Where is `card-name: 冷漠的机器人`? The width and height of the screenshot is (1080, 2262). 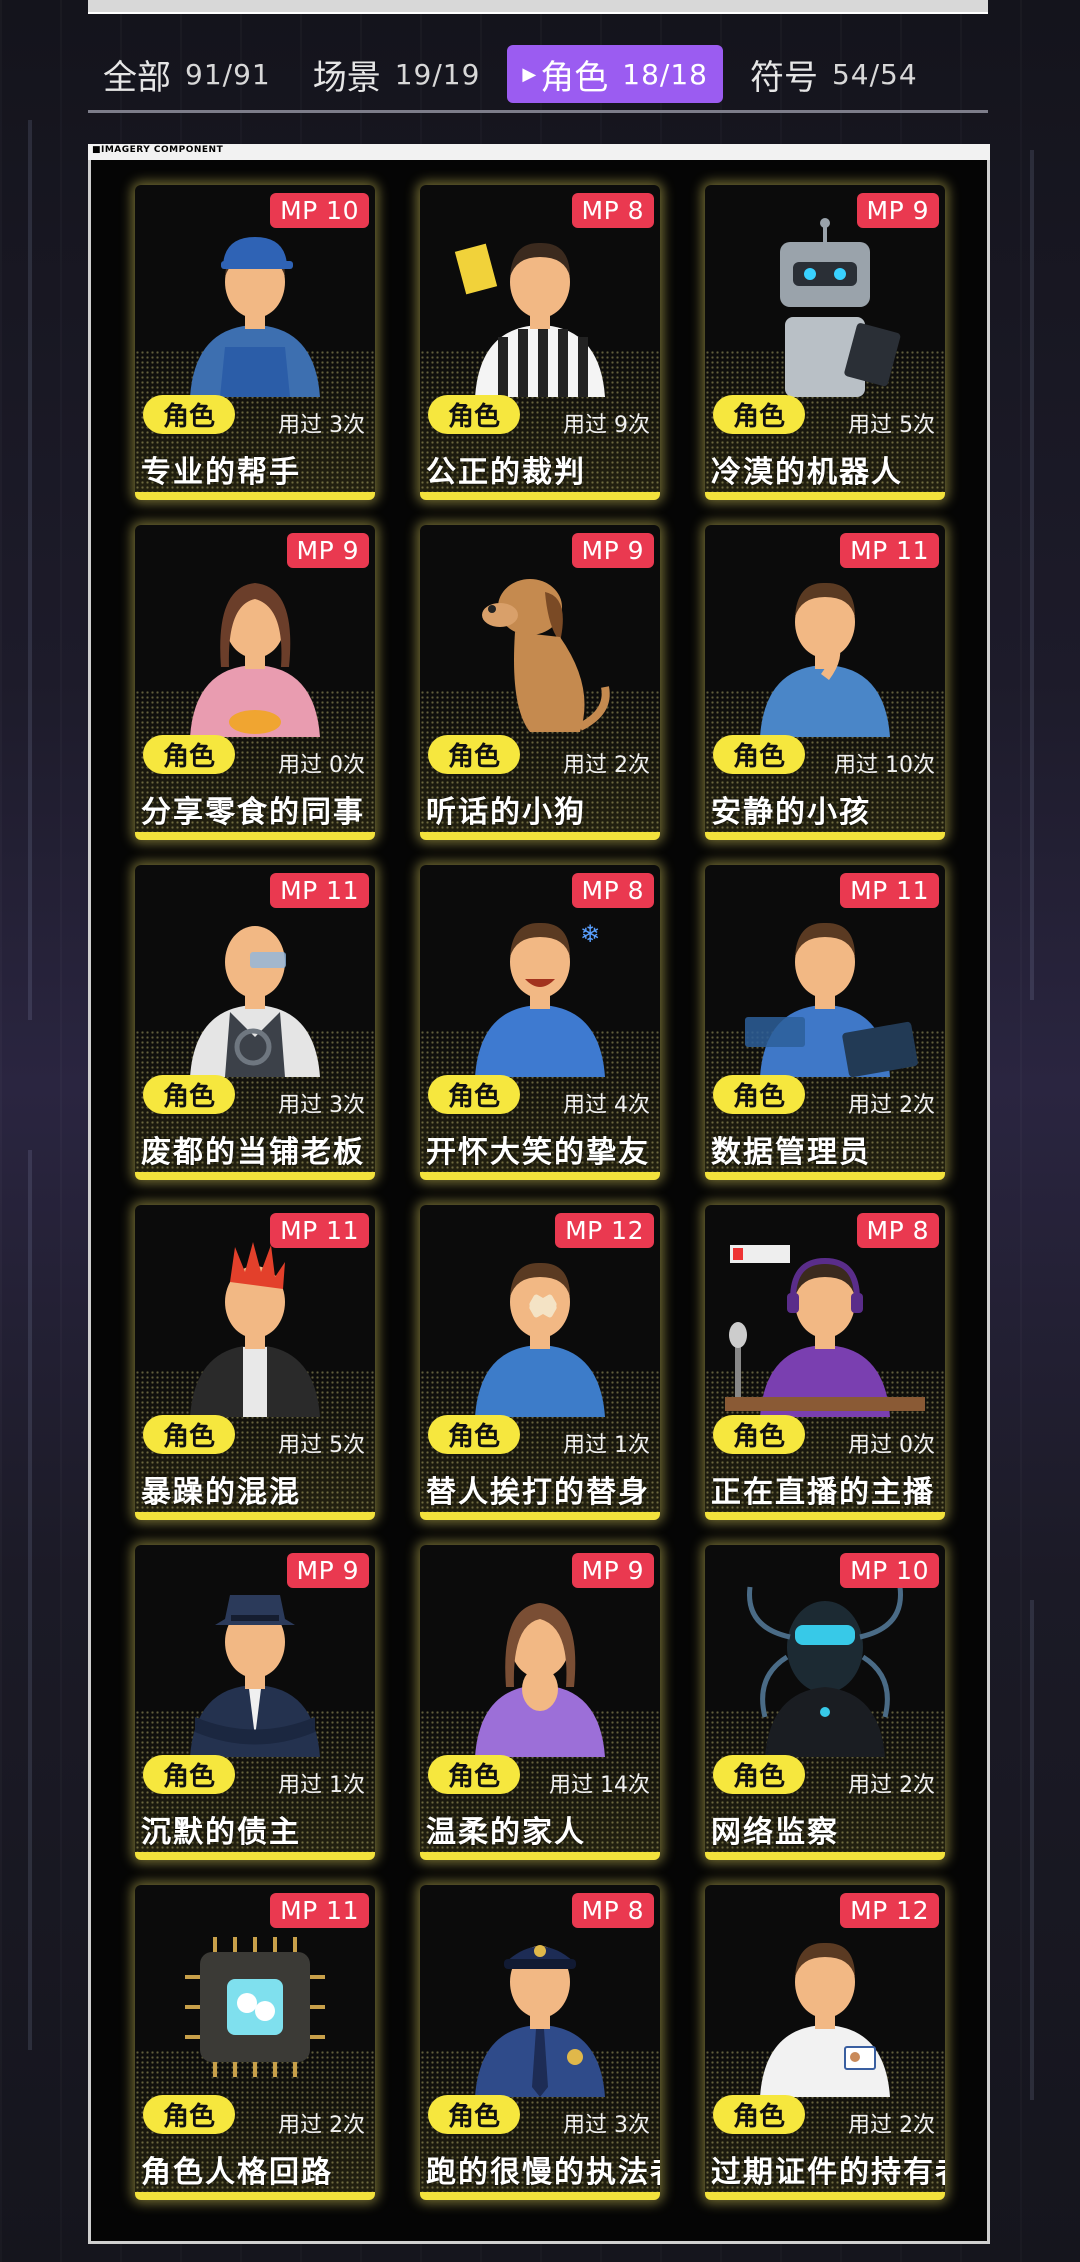 card-name: 冷漠的机器人 is located at coordinates (807, 472).